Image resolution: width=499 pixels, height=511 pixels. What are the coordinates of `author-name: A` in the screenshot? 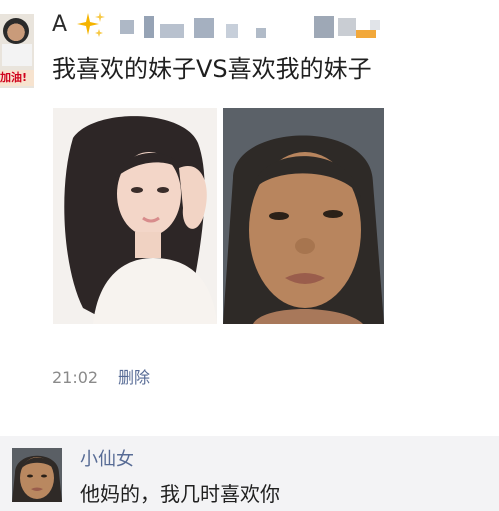 It's located at (59, 25).